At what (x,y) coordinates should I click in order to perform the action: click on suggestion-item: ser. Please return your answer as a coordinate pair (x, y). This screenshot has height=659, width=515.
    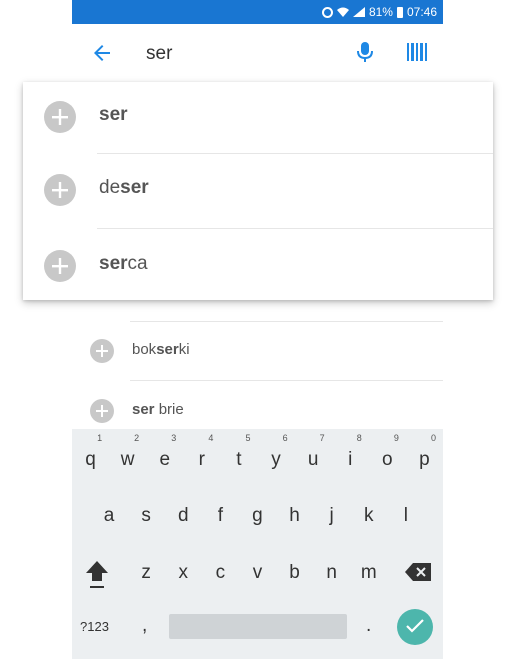
    Looking at the image, I should click on (258, 118).